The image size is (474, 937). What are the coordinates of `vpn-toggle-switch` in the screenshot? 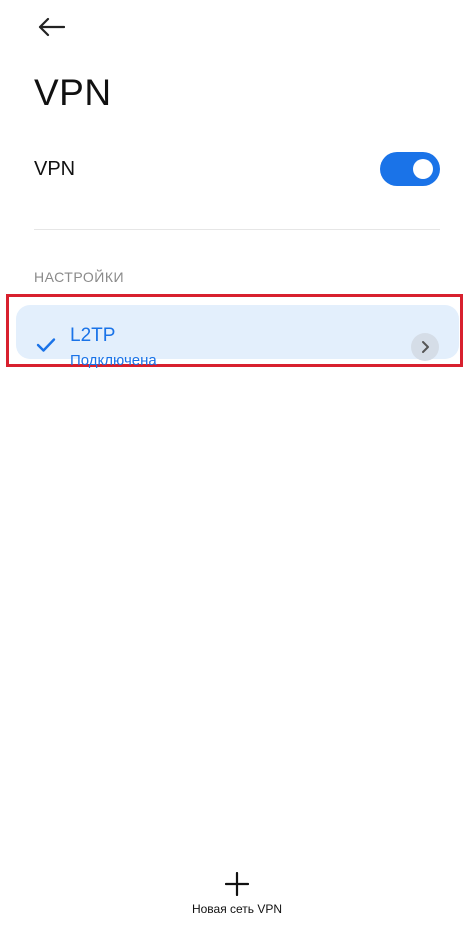 It's located at (410, 169).